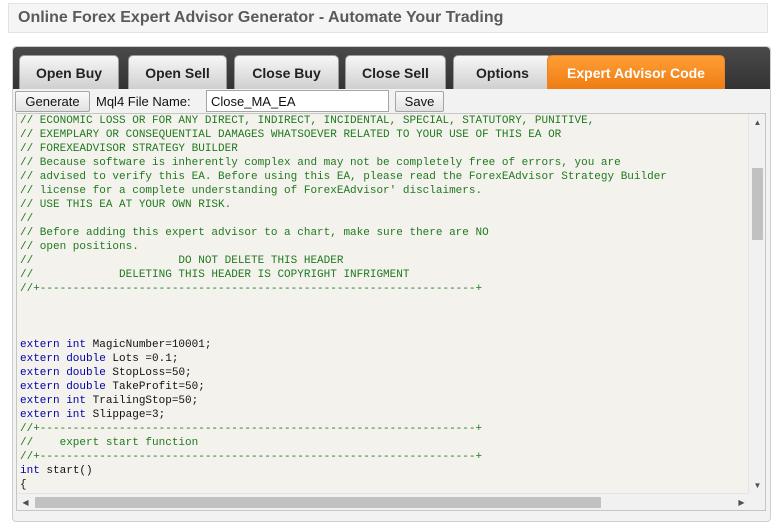 This screenshot has width=777, height=527. What do you see at coordinates (155, 387) in the screenshot?
I see `code-token: TakeProfit=50;` at bounding box center [155, 387].